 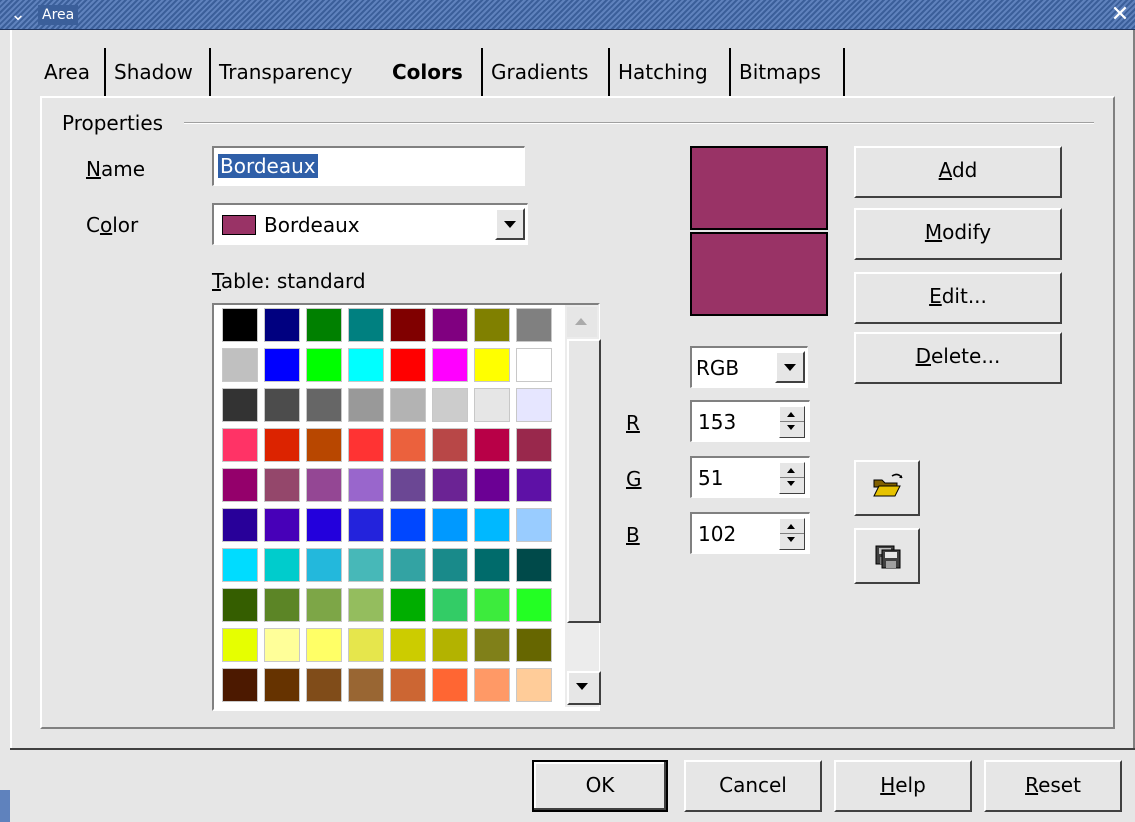 I want to click on b-spin-field: 102, so click(x=750, y=533).